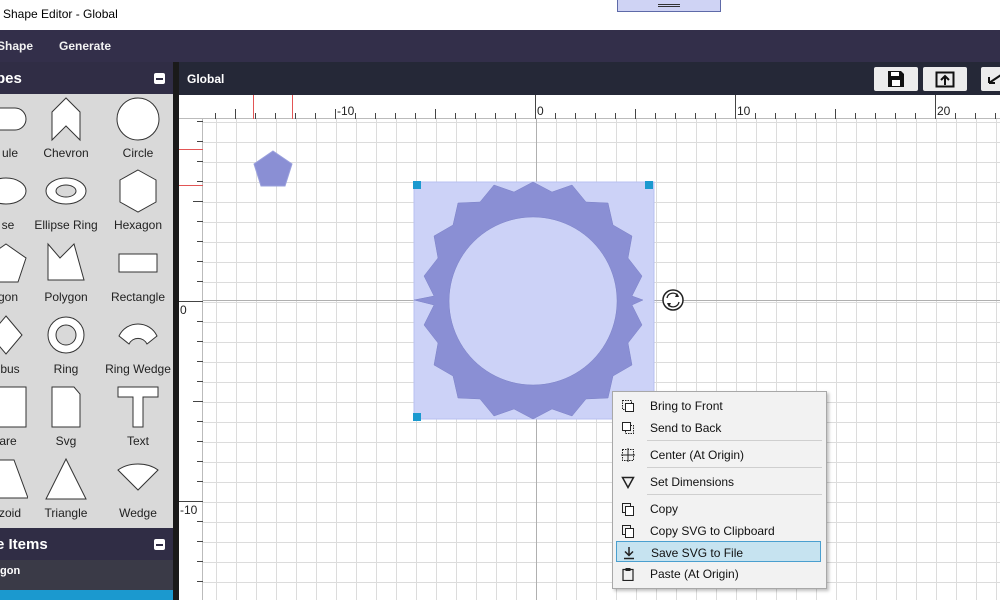 Image resolution: width=1000 pixels, height=600 pixels. What do you see at coordinates (694, 574) in the screenshot?
I see `menu-item-label: Paste (At Origin)` at bounding box center [694, 574].